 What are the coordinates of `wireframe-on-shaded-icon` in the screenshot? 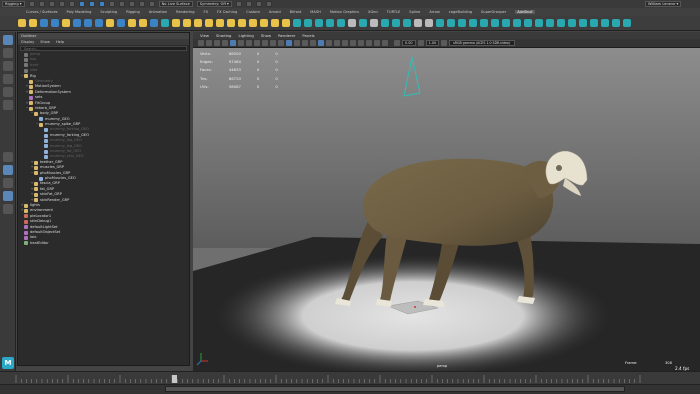 It's located at (305, 43).